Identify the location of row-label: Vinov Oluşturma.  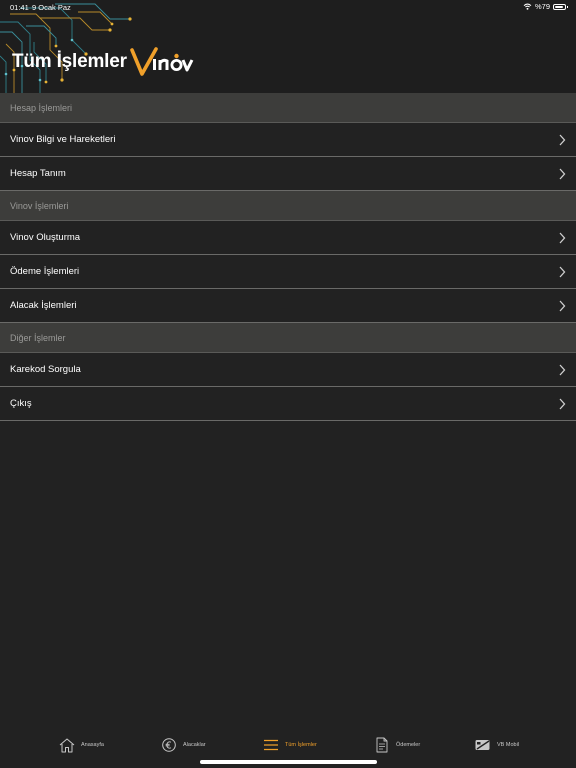
(45, 237).